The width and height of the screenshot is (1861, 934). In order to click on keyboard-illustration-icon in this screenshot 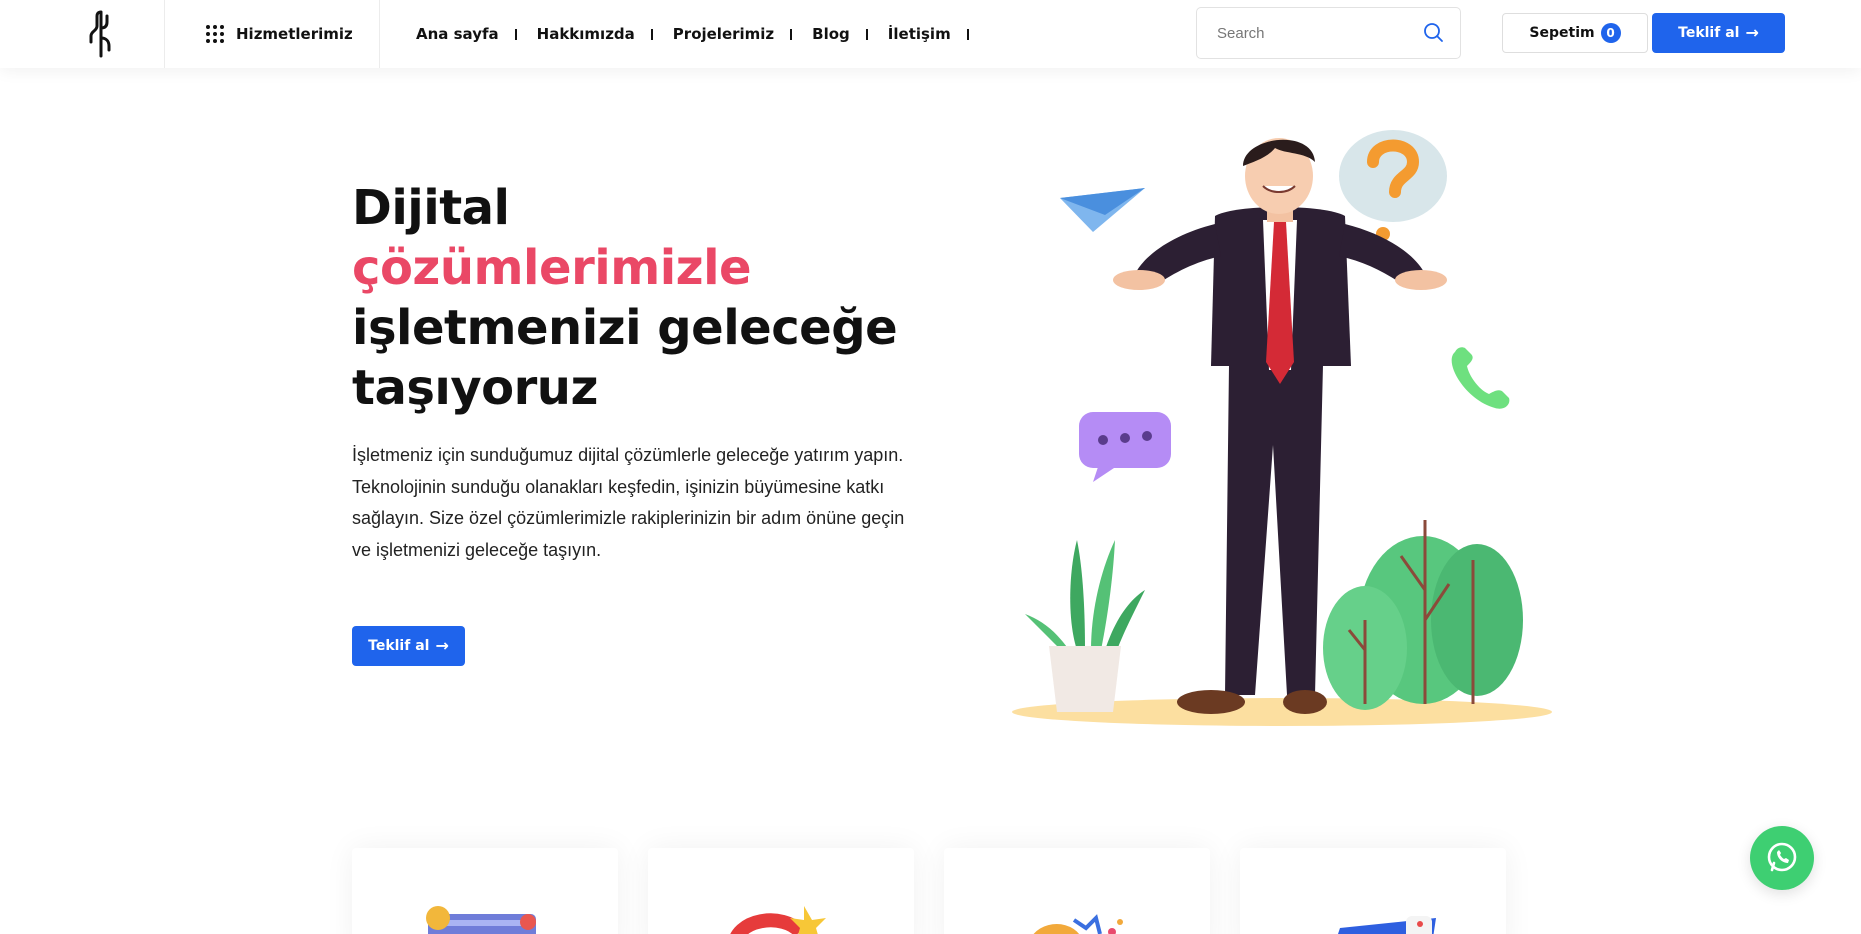, I will do `click(481, 920)`.